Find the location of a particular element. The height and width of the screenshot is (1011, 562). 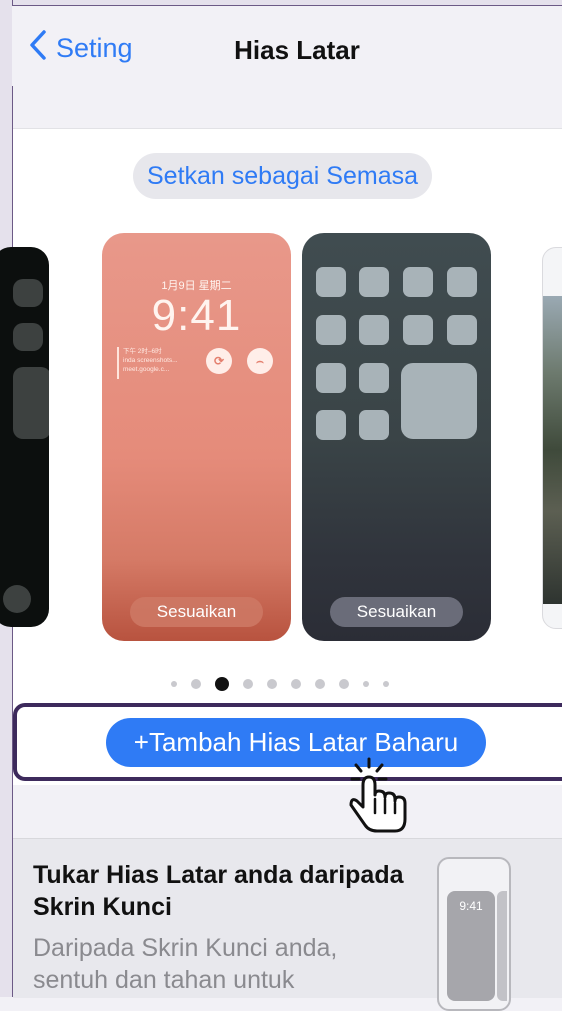

airpods-icon: ⌢ is located at coordinates (260, 361).